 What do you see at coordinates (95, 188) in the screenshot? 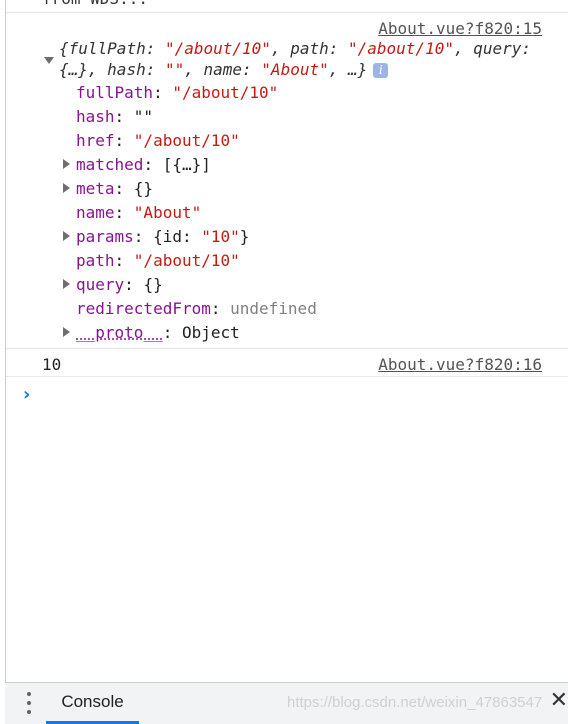
I see `property-key: meta` at bounding box center [95, 188].